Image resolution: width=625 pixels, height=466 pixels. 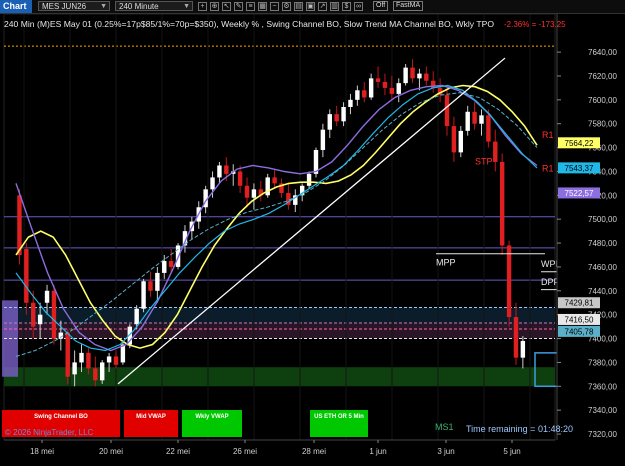 I want to click on timeframe-label: 240 Minute, so click(x=139, y=6).